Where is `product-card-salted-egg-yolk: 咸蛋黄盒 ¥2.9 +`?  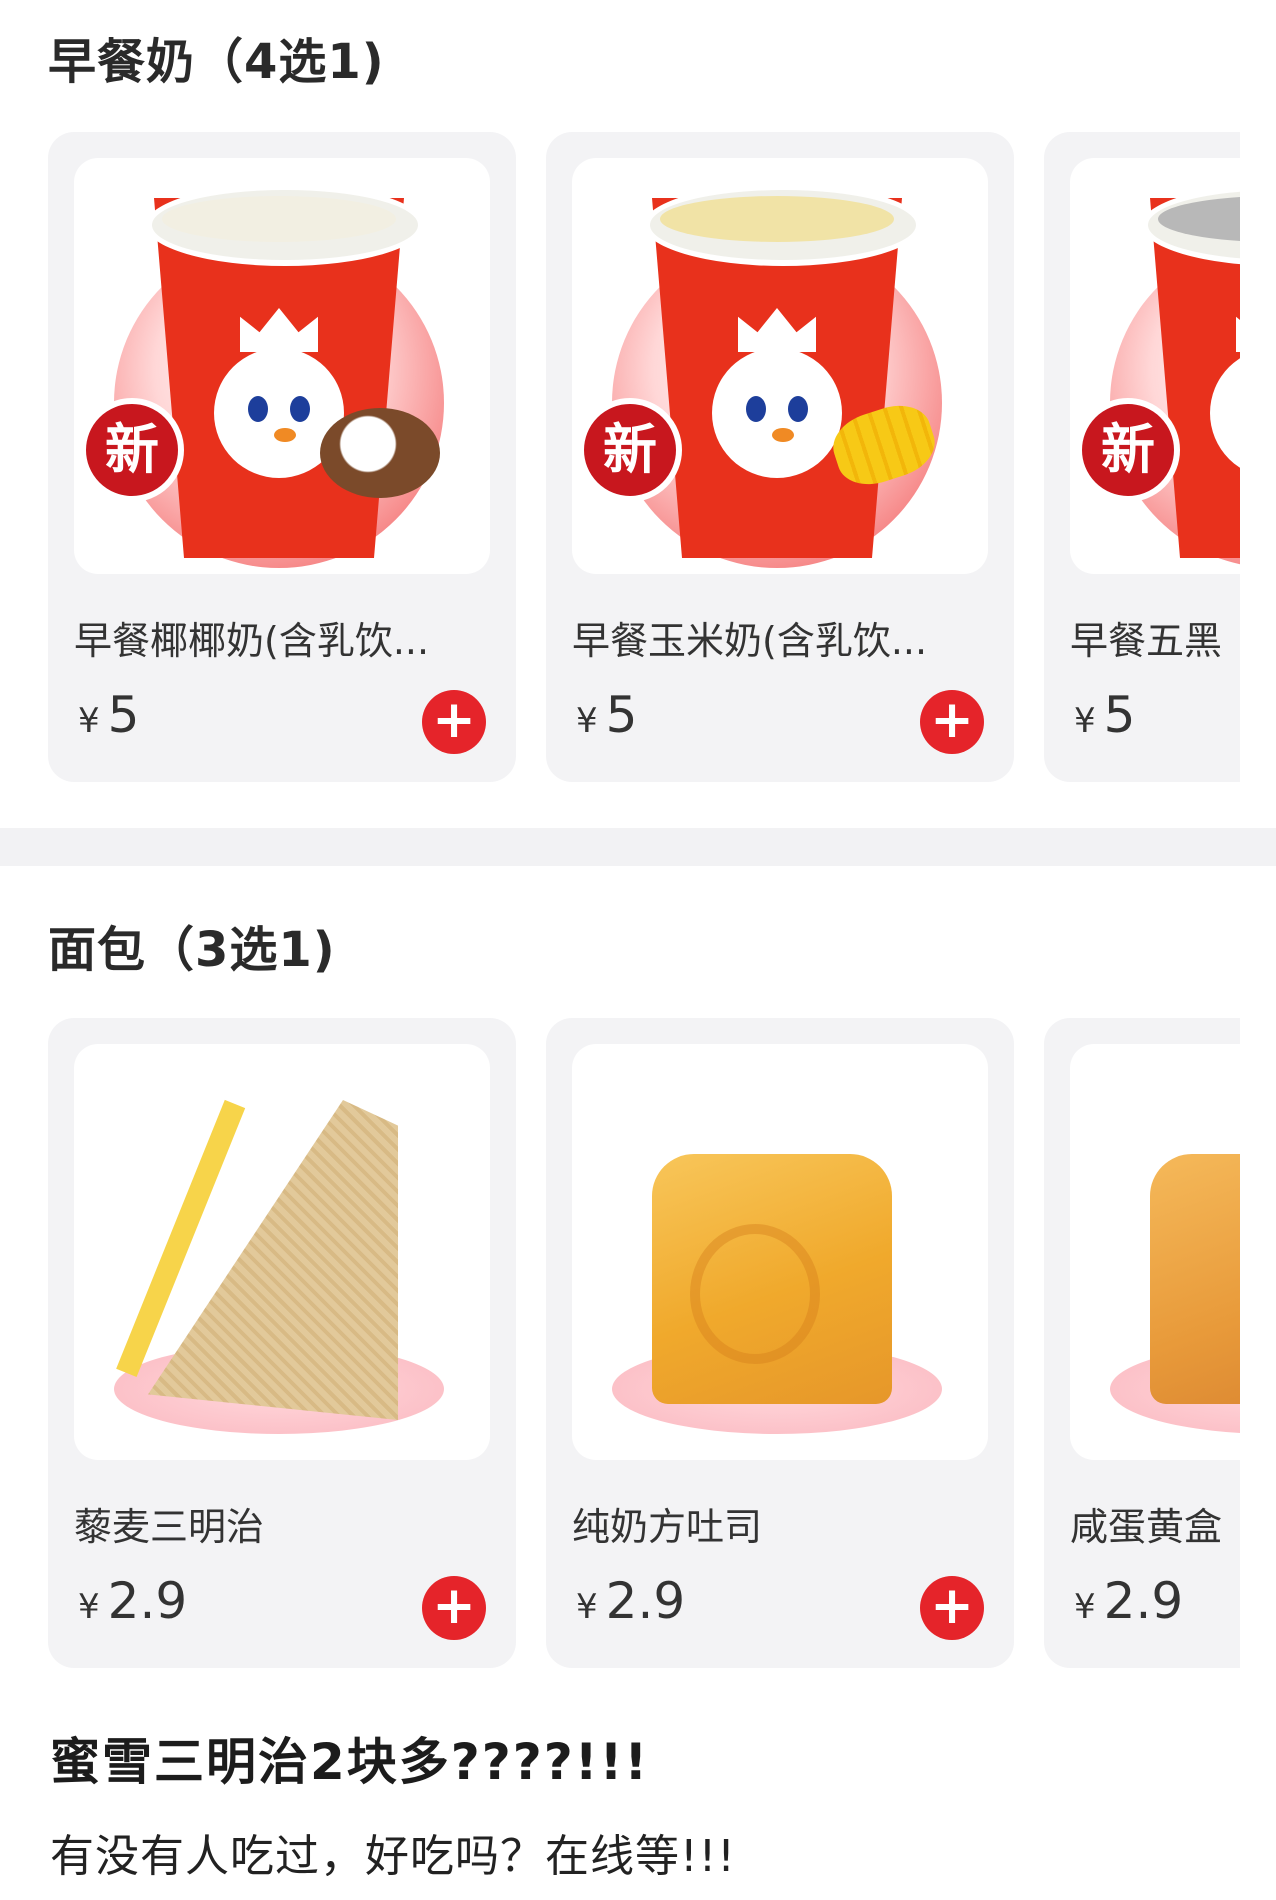 product-card-salted-egg-yolk: 咸蛋黄盒 ¥2.9 + is located at coordinates (1142, 1343).